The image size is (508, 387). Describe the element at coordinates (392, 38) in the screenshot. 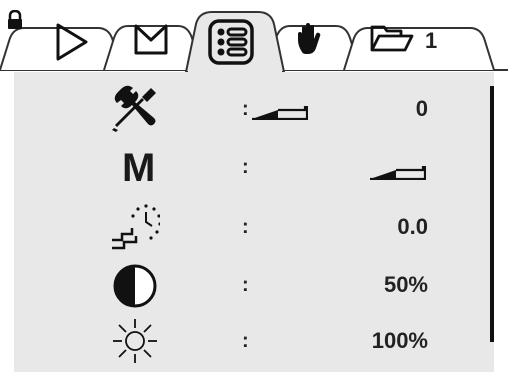

I see `folder-icon` at that location.